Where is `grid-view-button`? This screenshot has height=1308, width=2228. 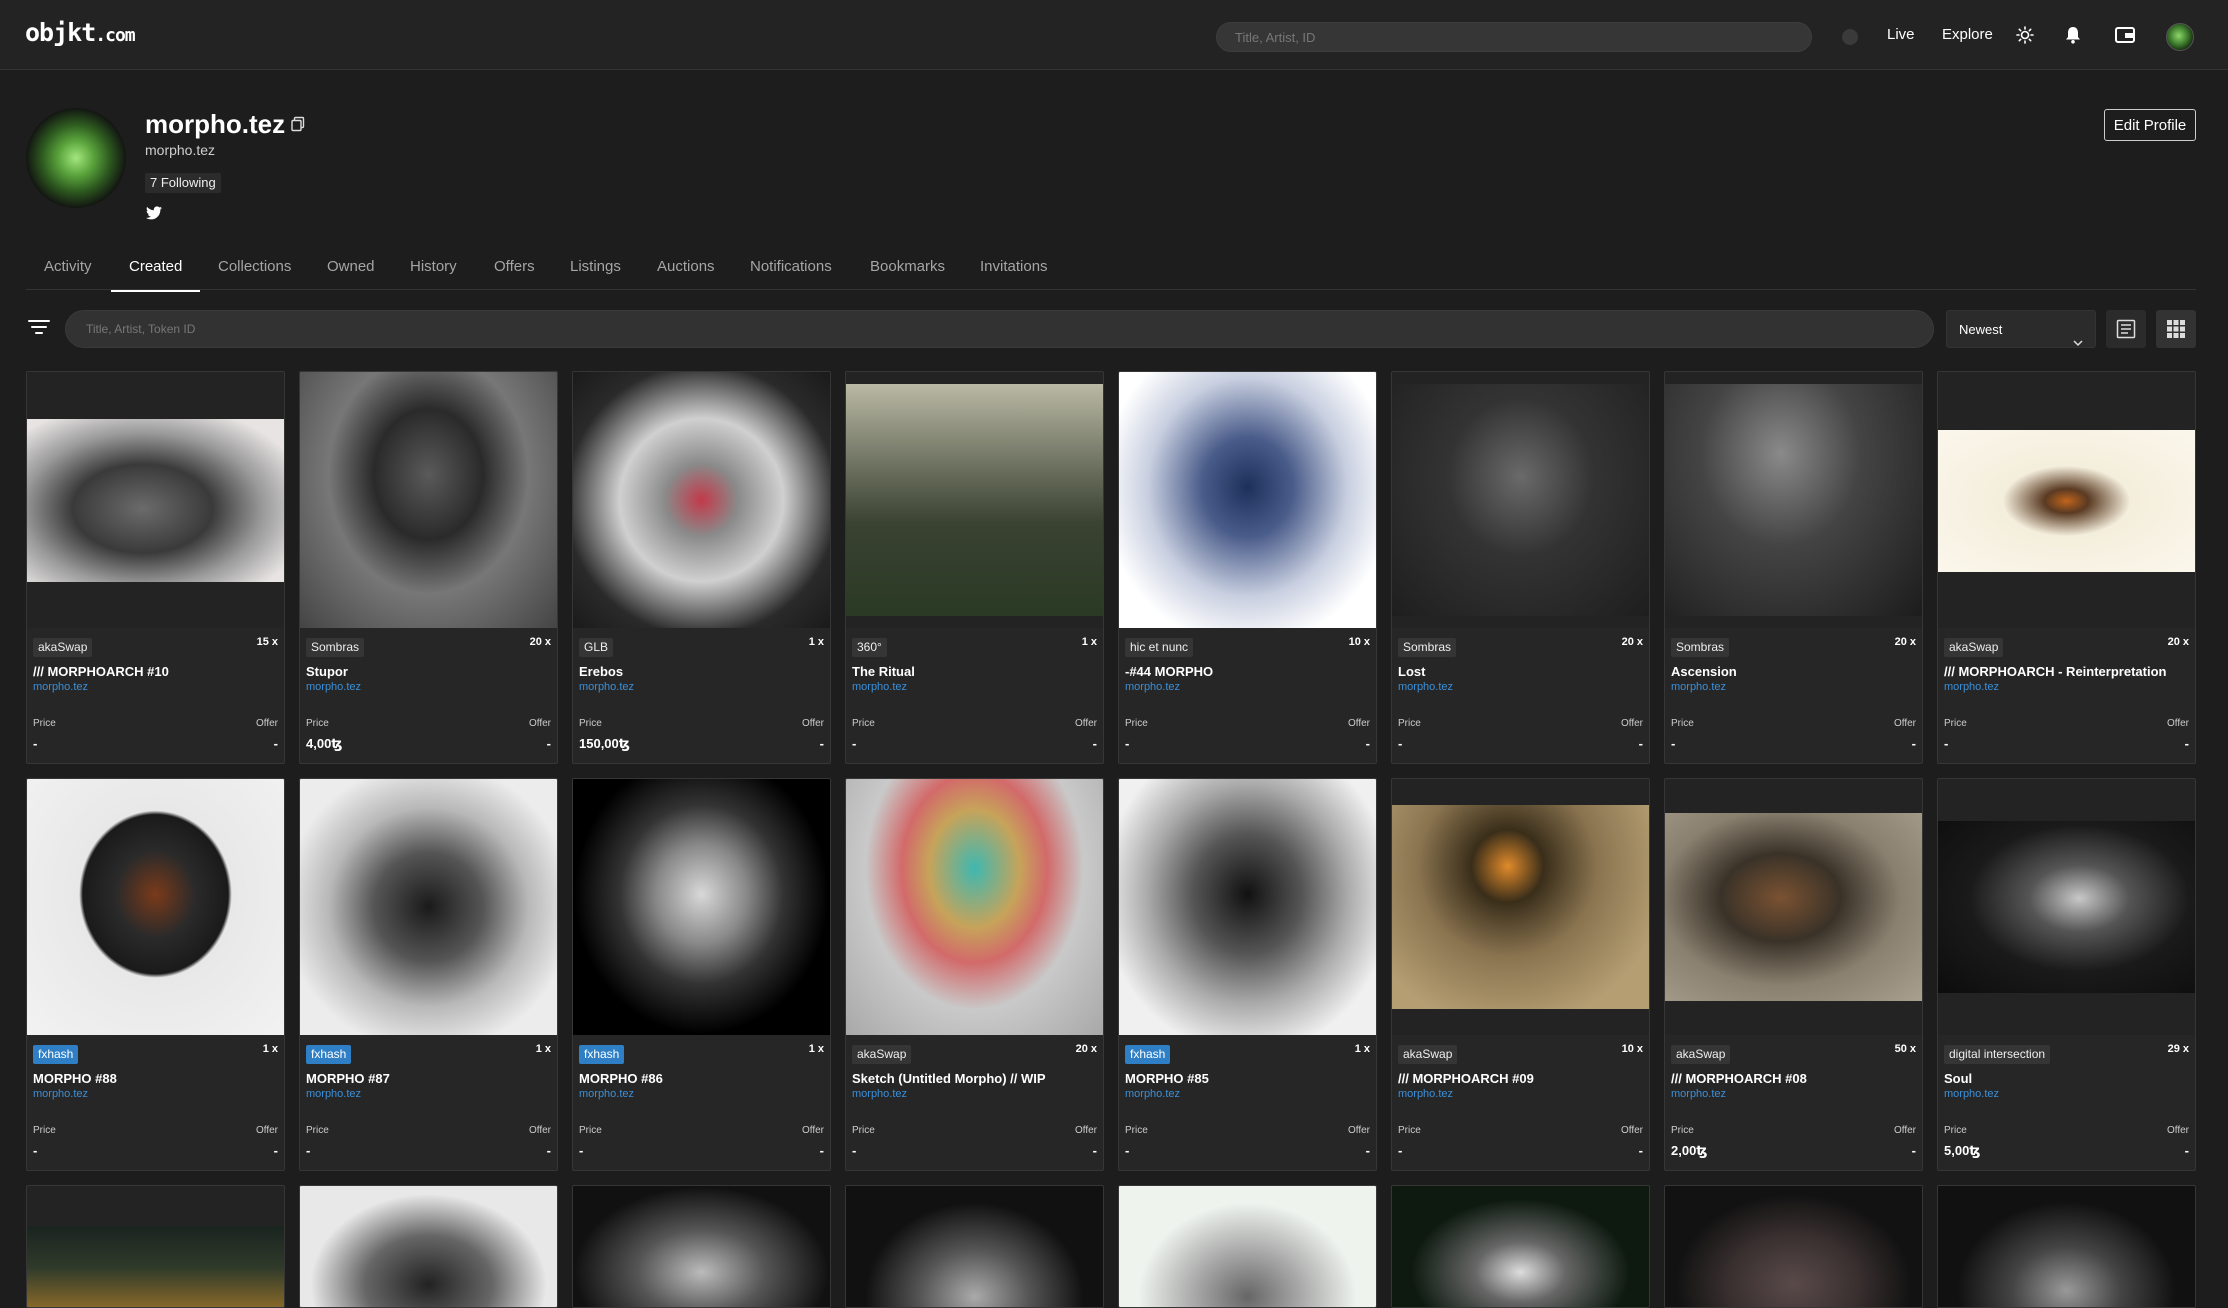
grid-view-button is located at coordinates (2176, 329).